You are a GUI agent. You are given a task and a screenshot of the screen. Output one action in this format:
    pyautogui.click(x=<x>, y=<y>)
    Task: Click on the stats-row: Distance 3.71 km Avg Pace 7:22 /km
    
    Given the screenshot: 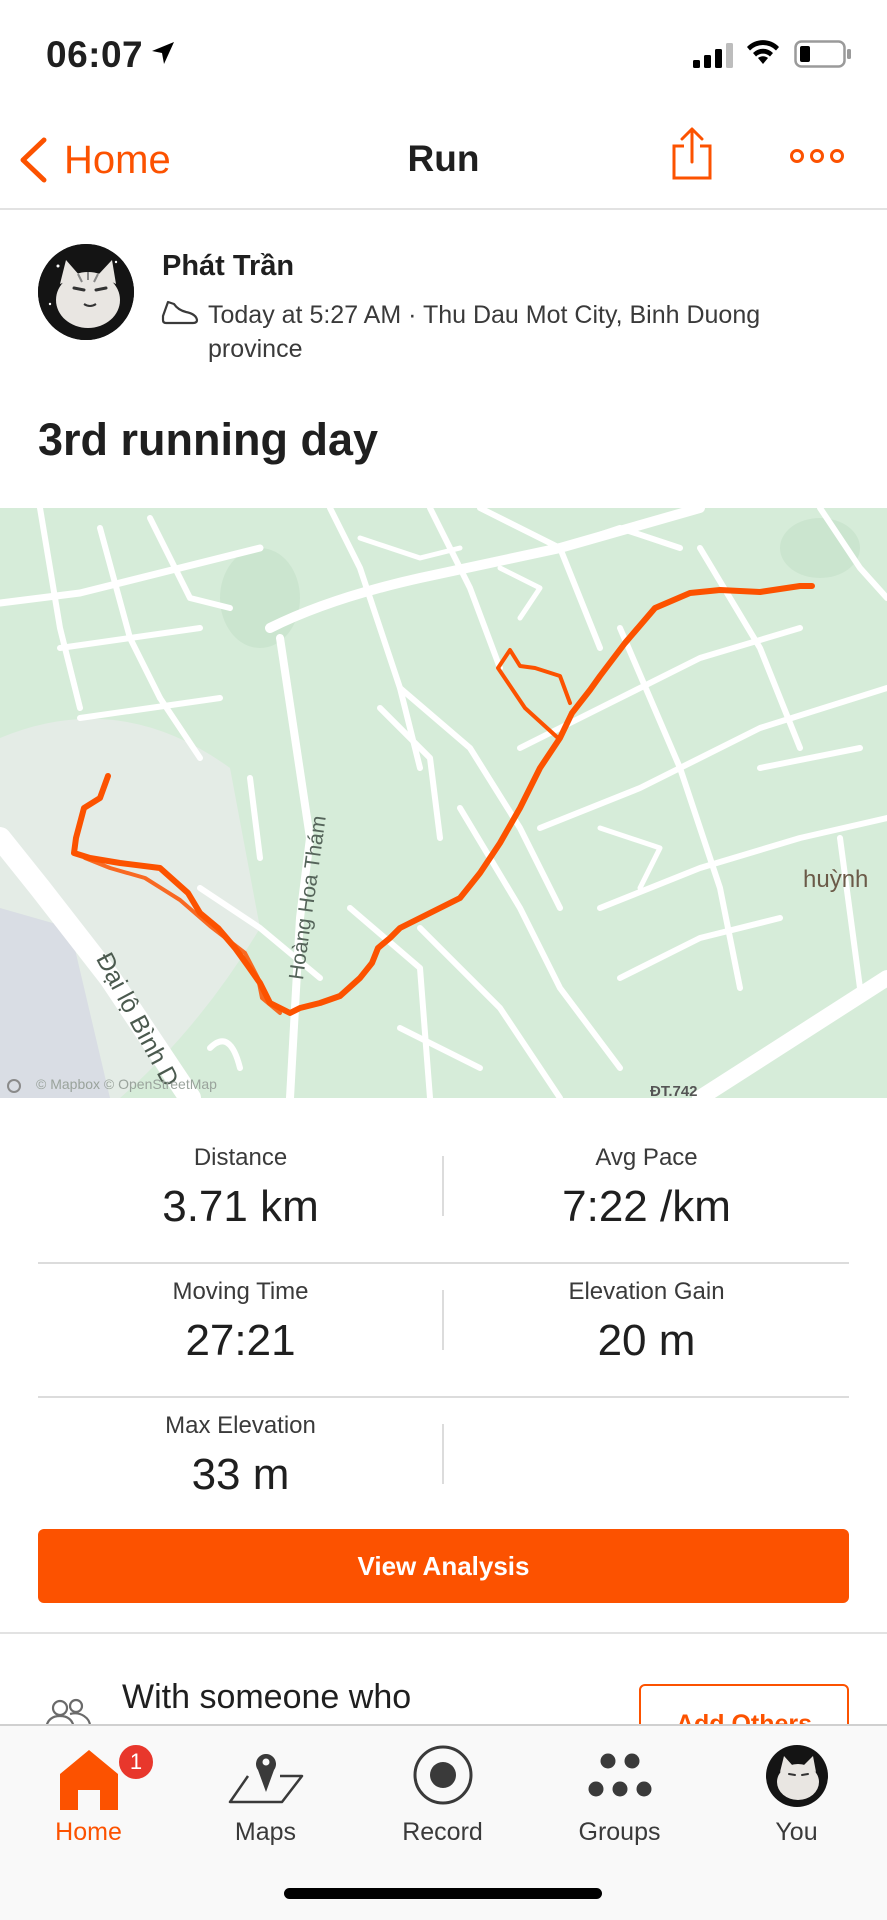 What is the action you would take?
    pyautogui.click(x=443, y=1197)
    